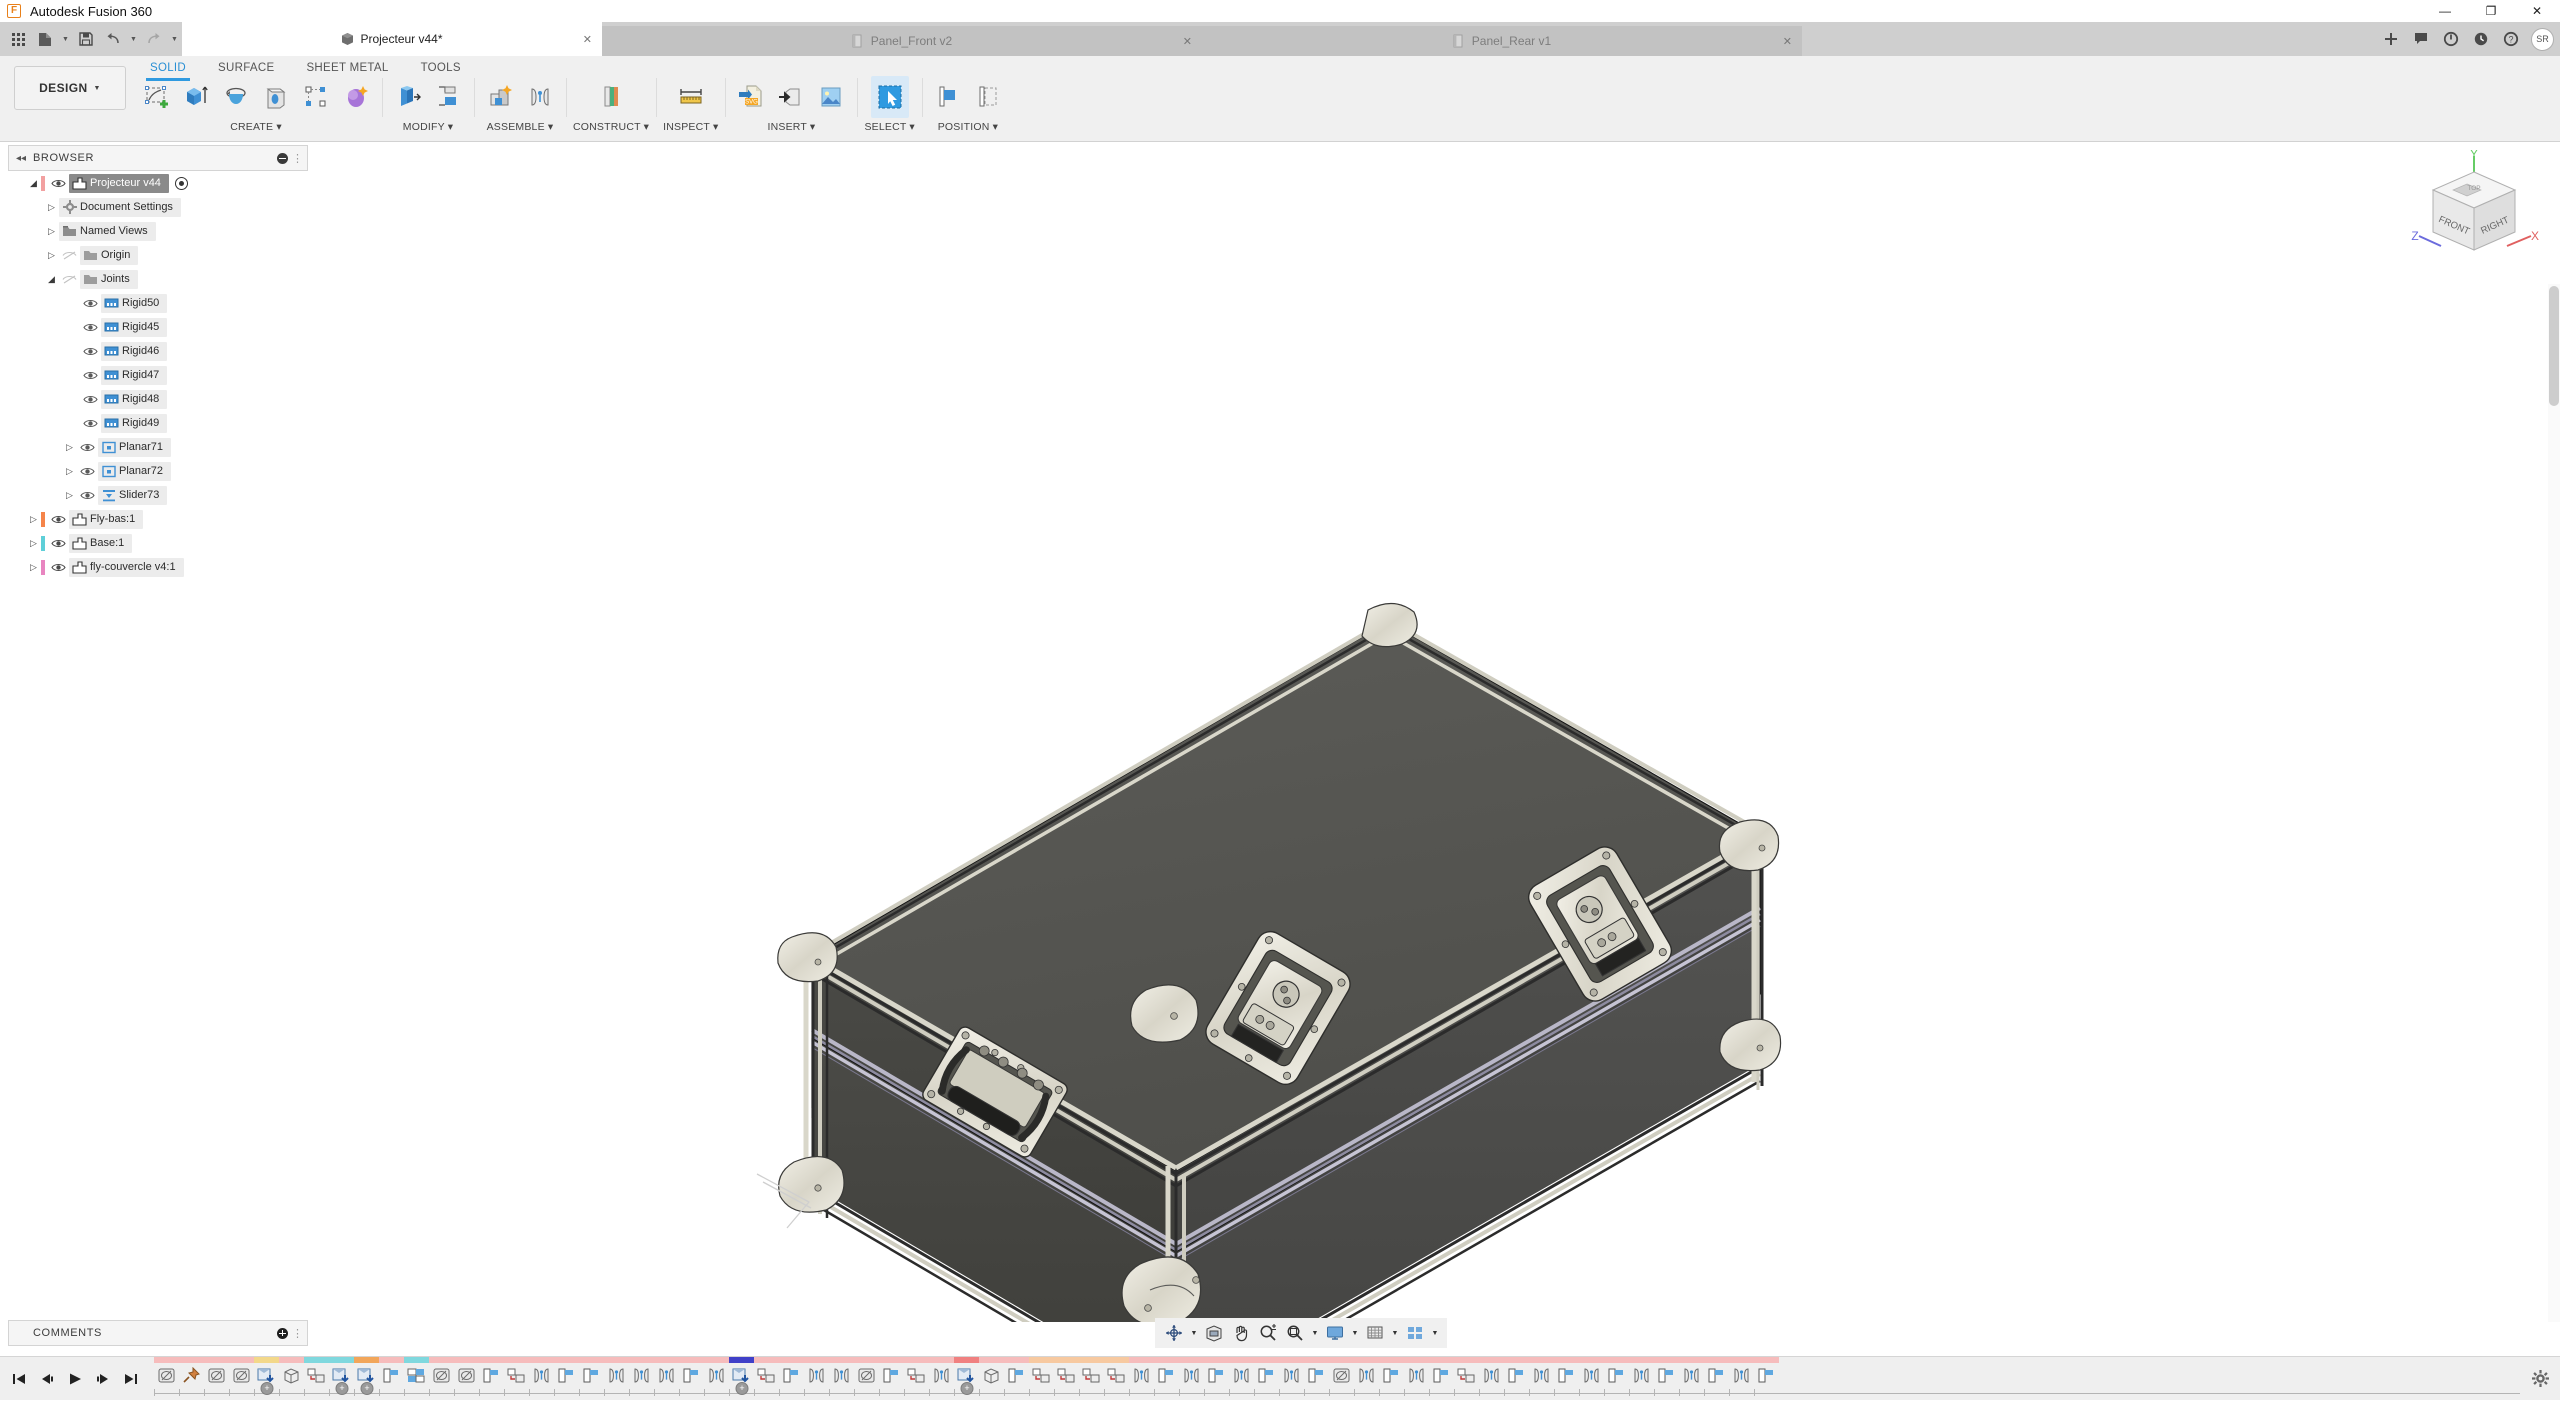 Image resolution: width=2560 pixels, height=1401 pixels. Describe the element at coordinates (246, 68) in the screenshot. I see `tab-surface: SURFACE` at that location.